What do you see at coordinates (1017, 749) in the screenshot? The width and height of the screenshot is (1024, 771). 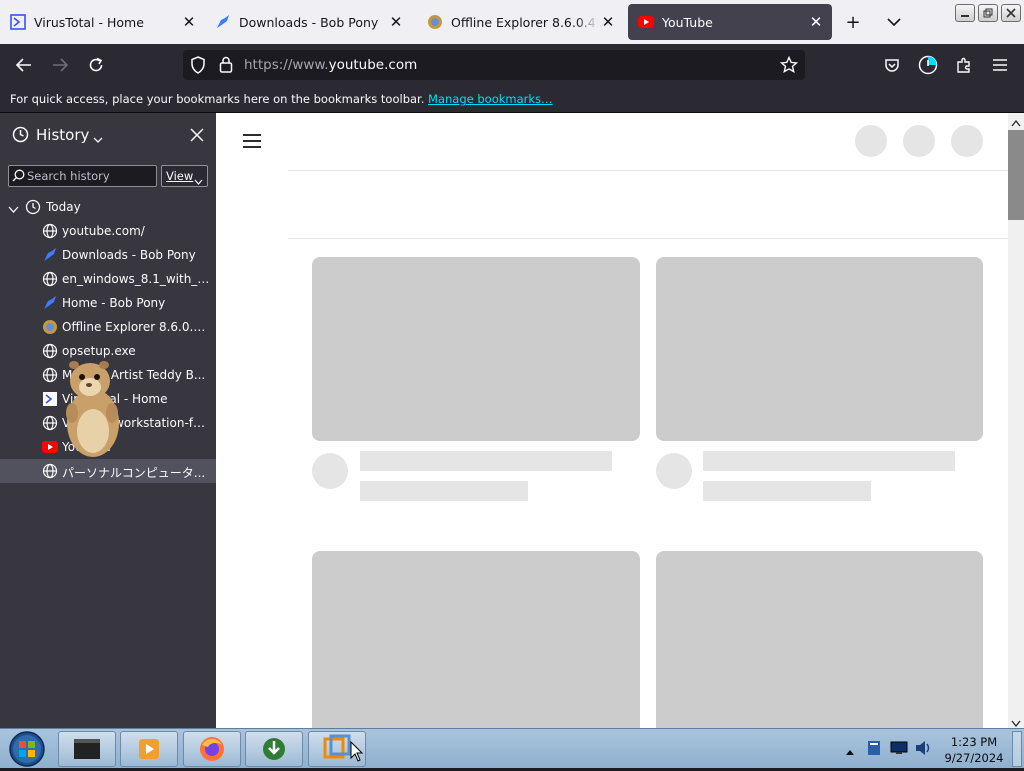 I see `show-desktop-button` at bounding box center [1017, 749].